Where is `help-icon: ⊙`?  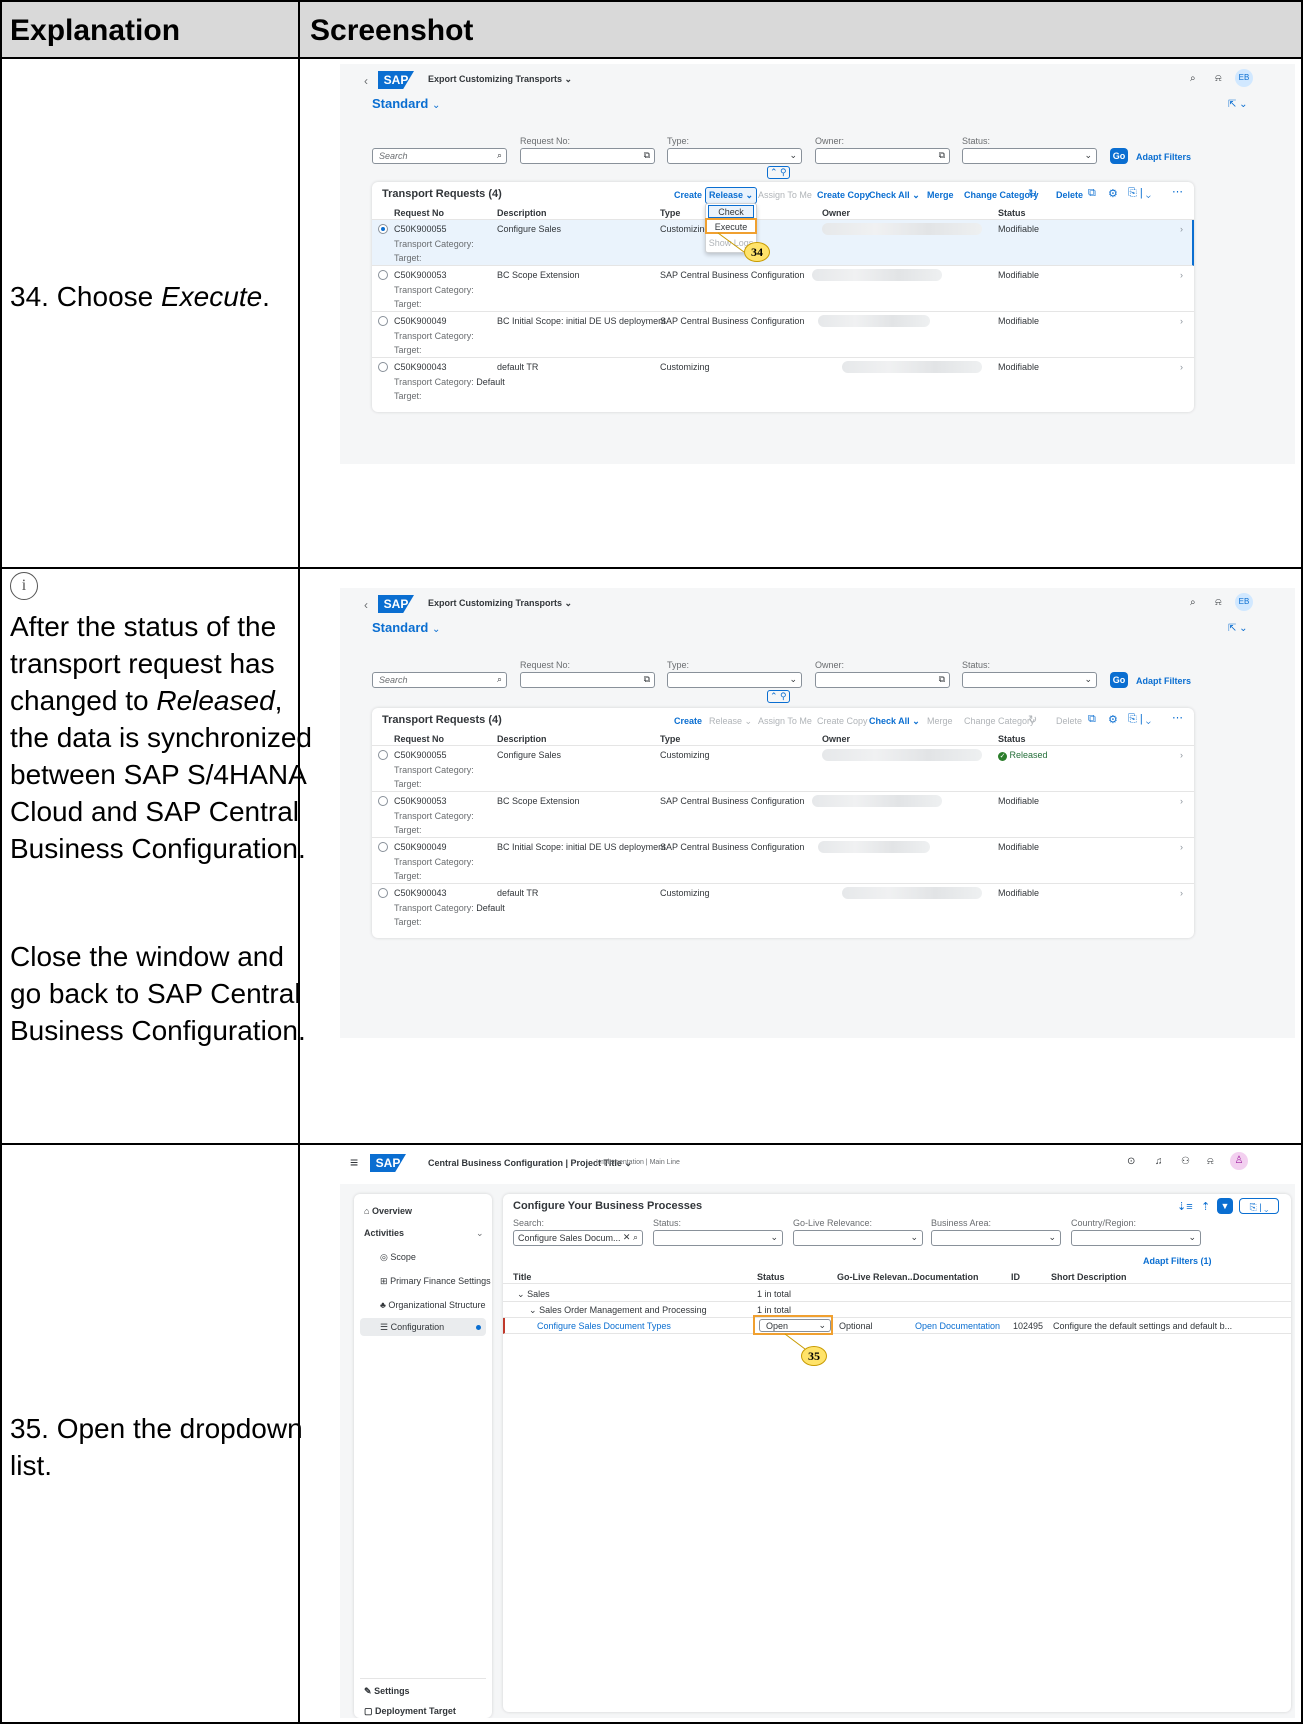 help-icon: ⊙ is located at coordinates (1131, 1161).